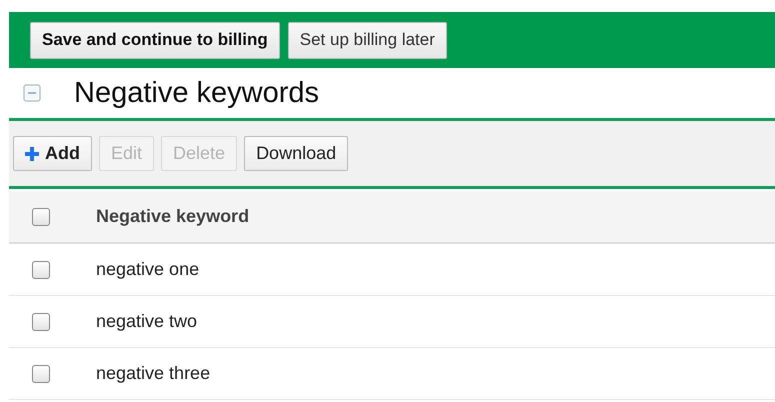  What do you see at coordinates (367, 40) in the screenshot?
I see `skip-button: Set up billing later` at bounding box center [367, 40].